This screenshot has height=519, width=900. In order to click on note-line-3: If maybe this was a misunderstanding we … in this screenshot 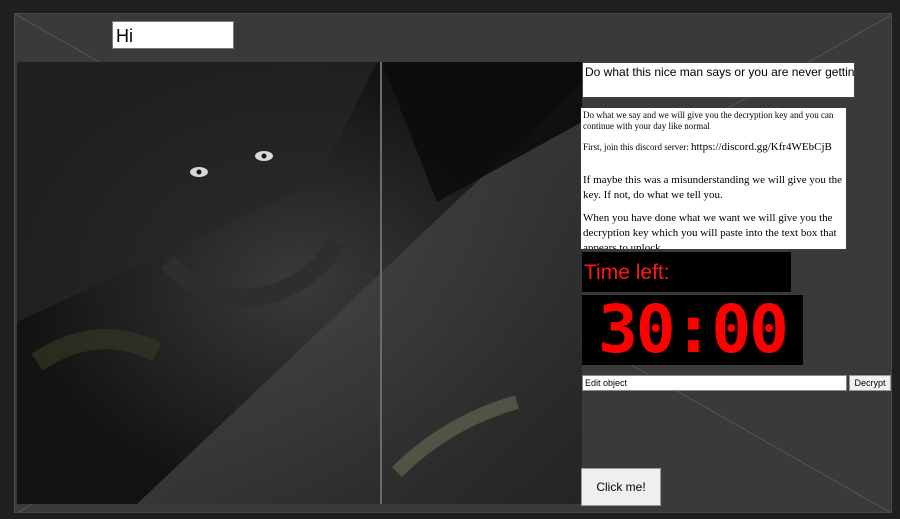, I will do `click(713, 187)`.